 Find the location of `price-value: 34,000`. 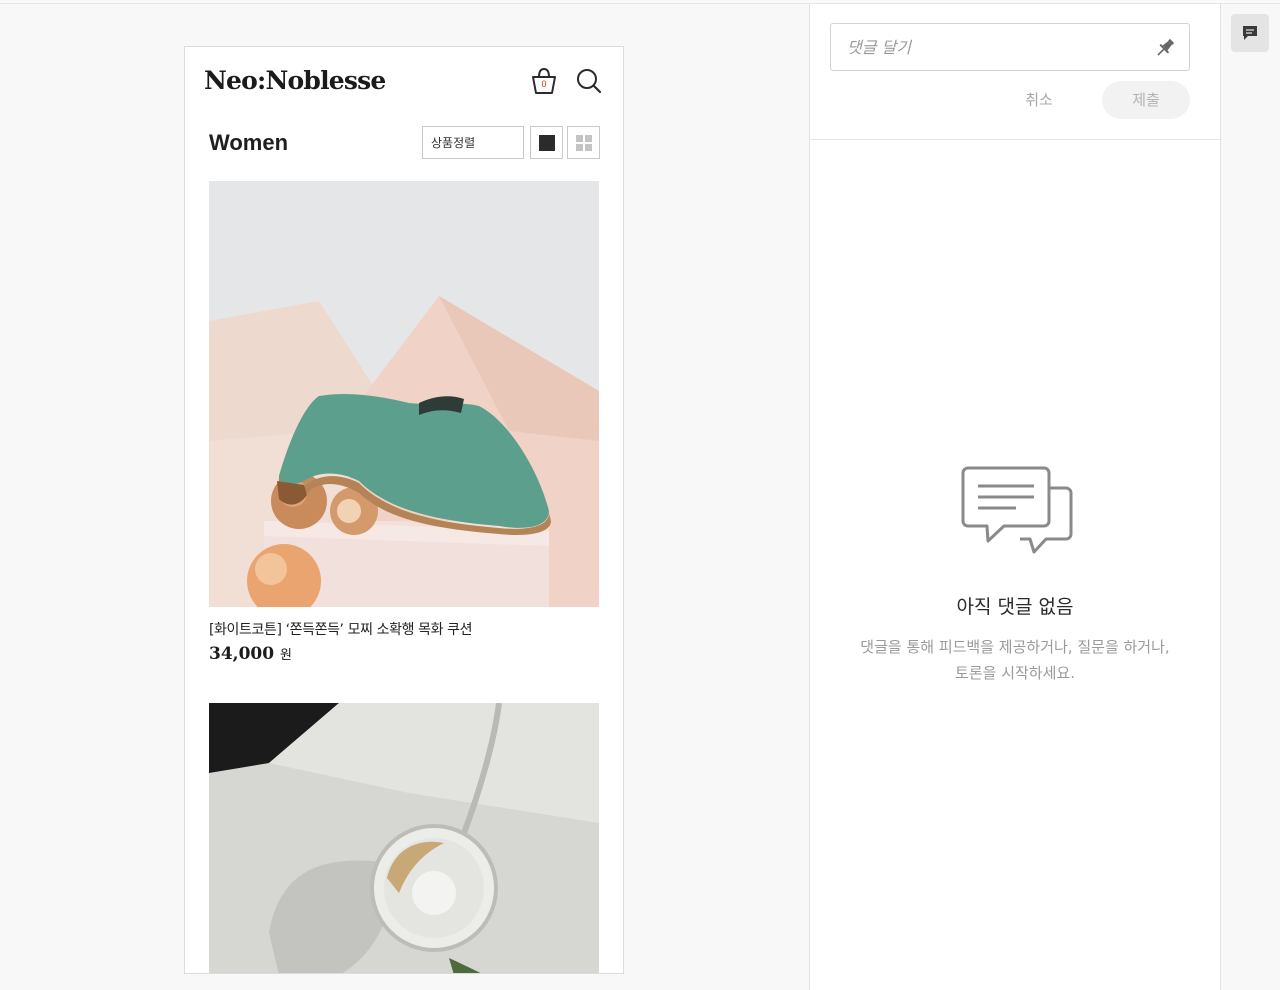

price-value: 34,000 is located at coordinates (242, 654).